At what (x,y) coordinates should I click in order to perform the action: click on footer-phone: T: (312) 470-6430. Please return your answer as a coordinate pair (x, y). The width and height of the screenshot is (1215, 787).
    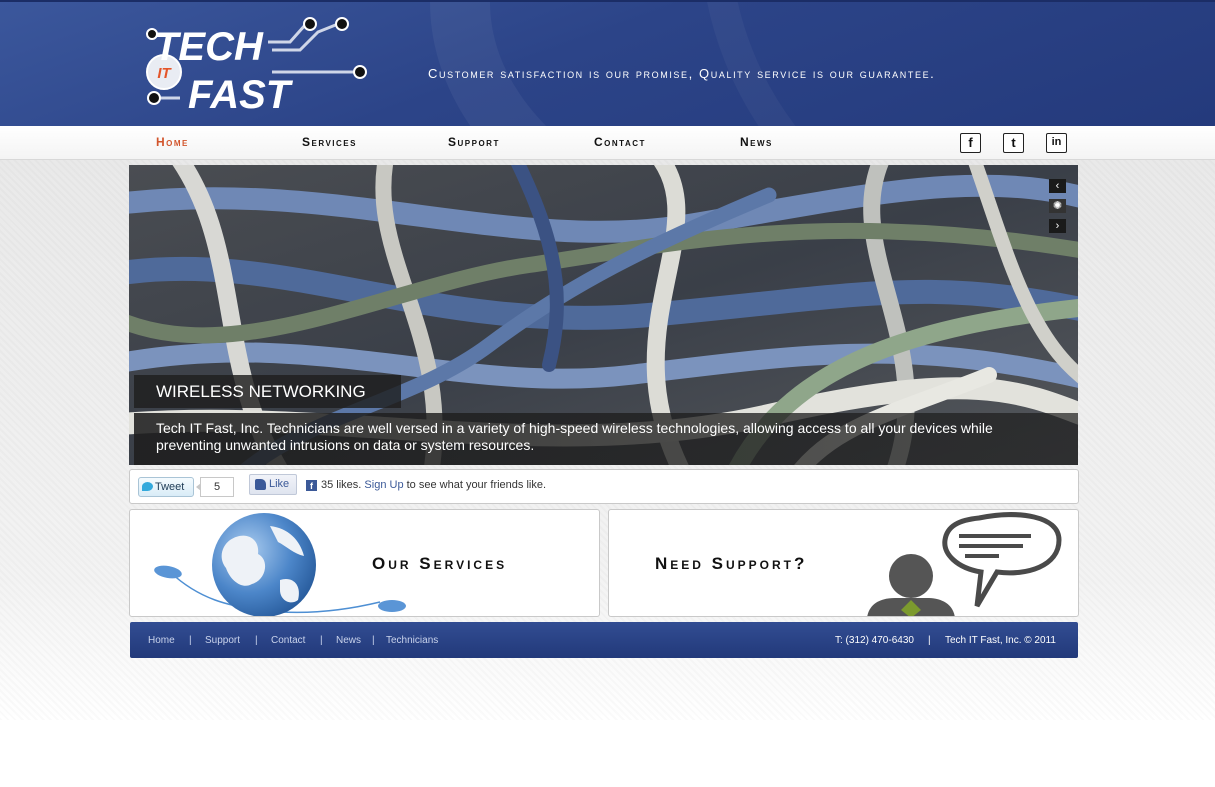
    Looking at the image, I should click on (874, 640).